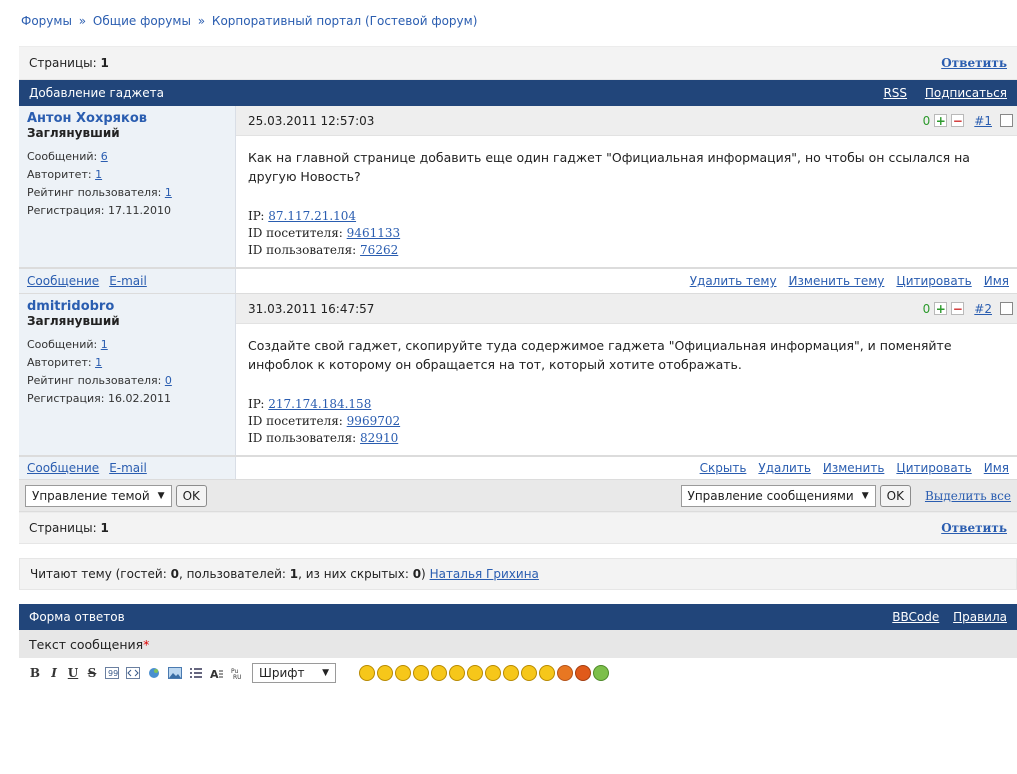 The image size is (1017, 774). I want to click on breadcrumb-general-forums: Общие форумы, so click(142, 21).